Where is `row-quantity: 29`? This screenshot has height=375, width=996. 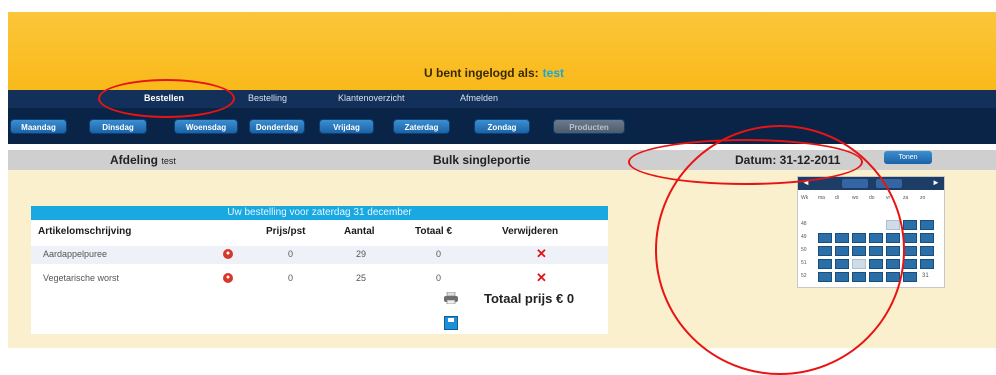
row-quantity: 29 is located at coordinates (361, 254).